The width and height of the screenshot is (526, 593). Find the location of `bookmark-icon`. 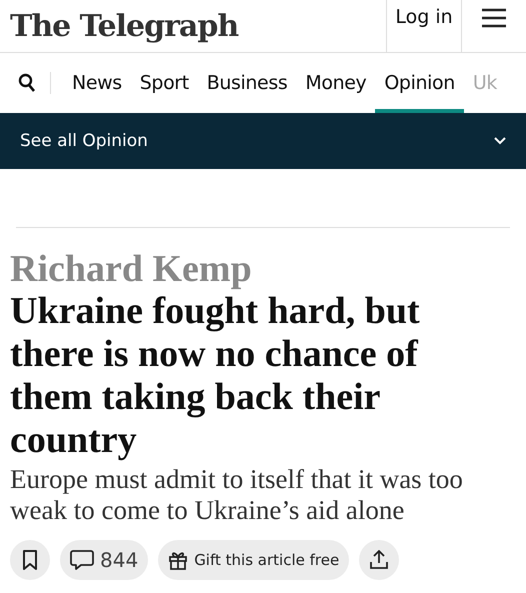

bookmark-icon is located at coordinates (30, 560).